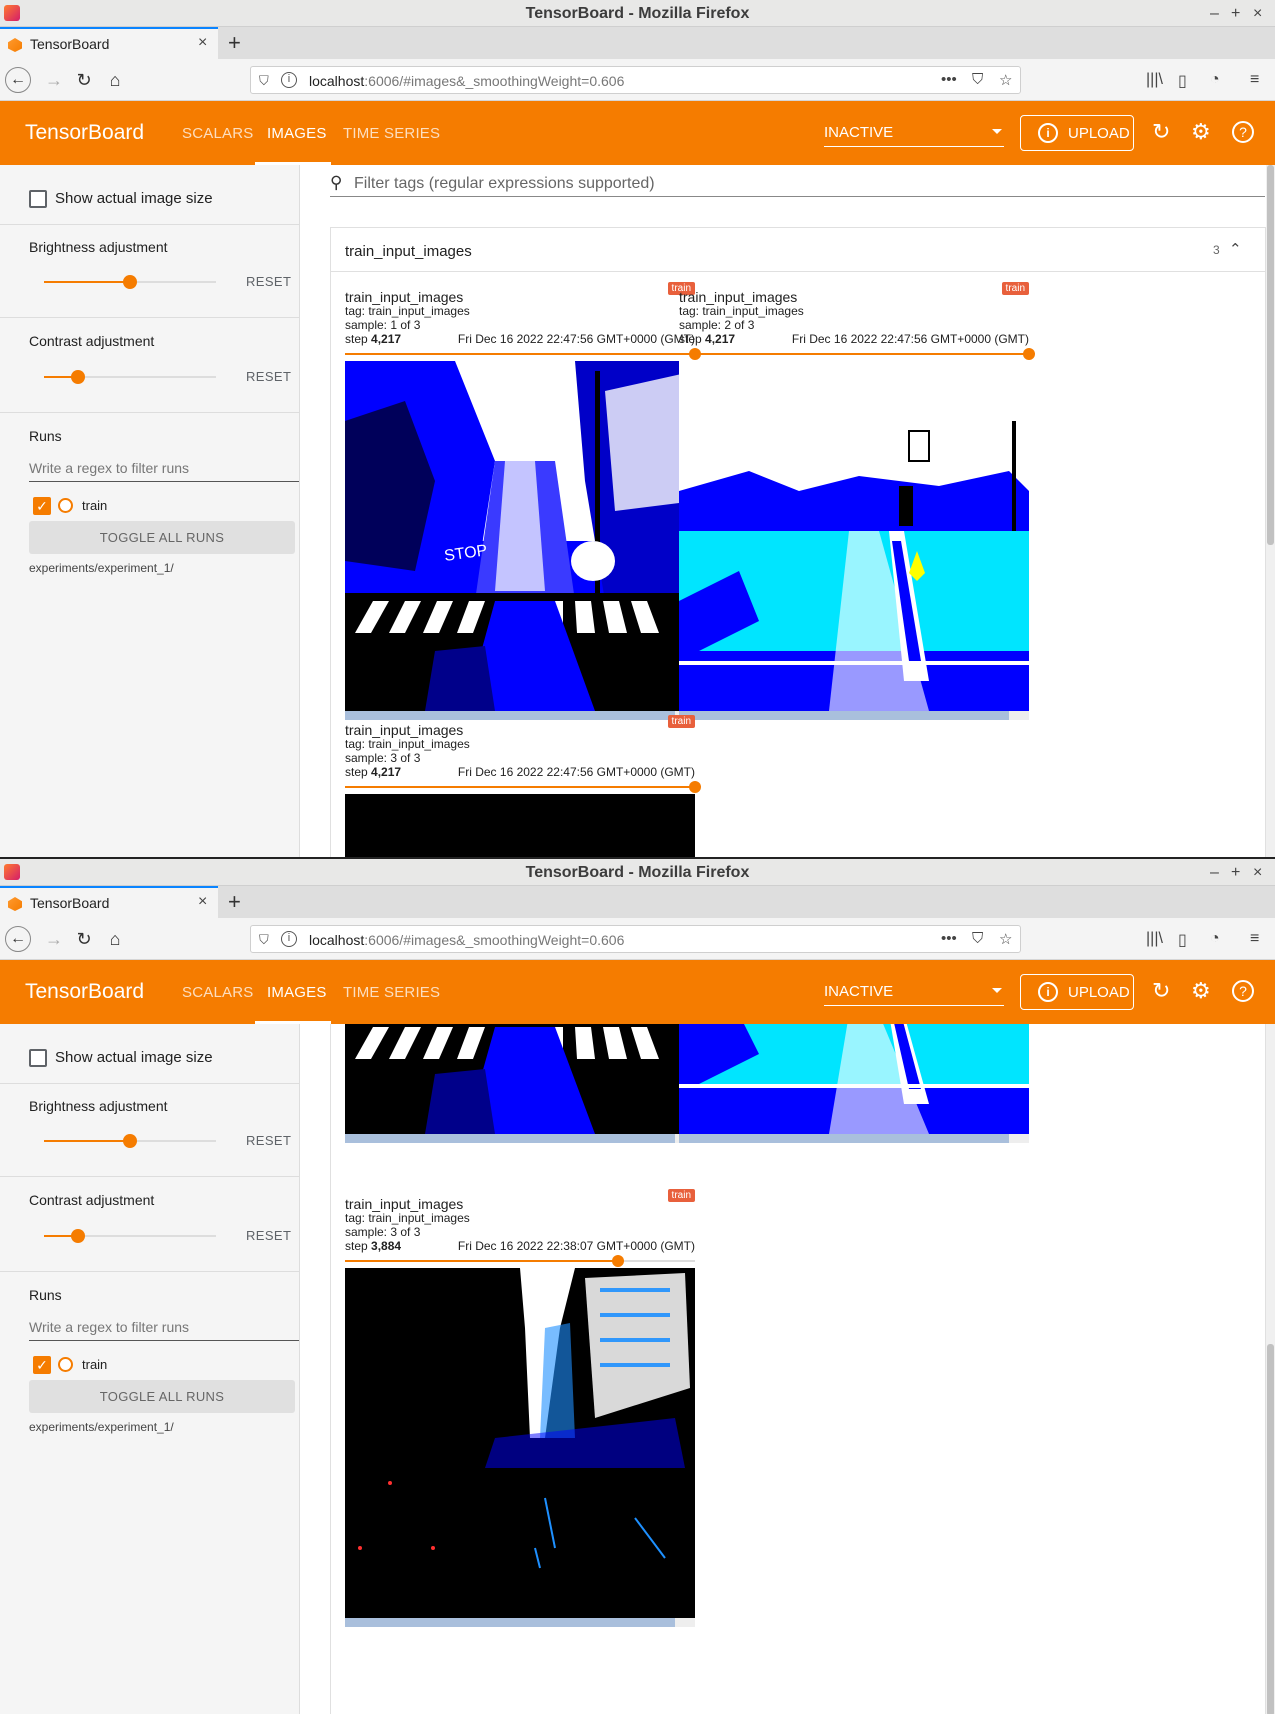 The width and height of the screenshot is (1275, 1714). What do you see at coordinates (798, 250) in the screenshot?
I see `tag-group-header: train_input_images 3 ⌃` at bounding box center [798, 250].